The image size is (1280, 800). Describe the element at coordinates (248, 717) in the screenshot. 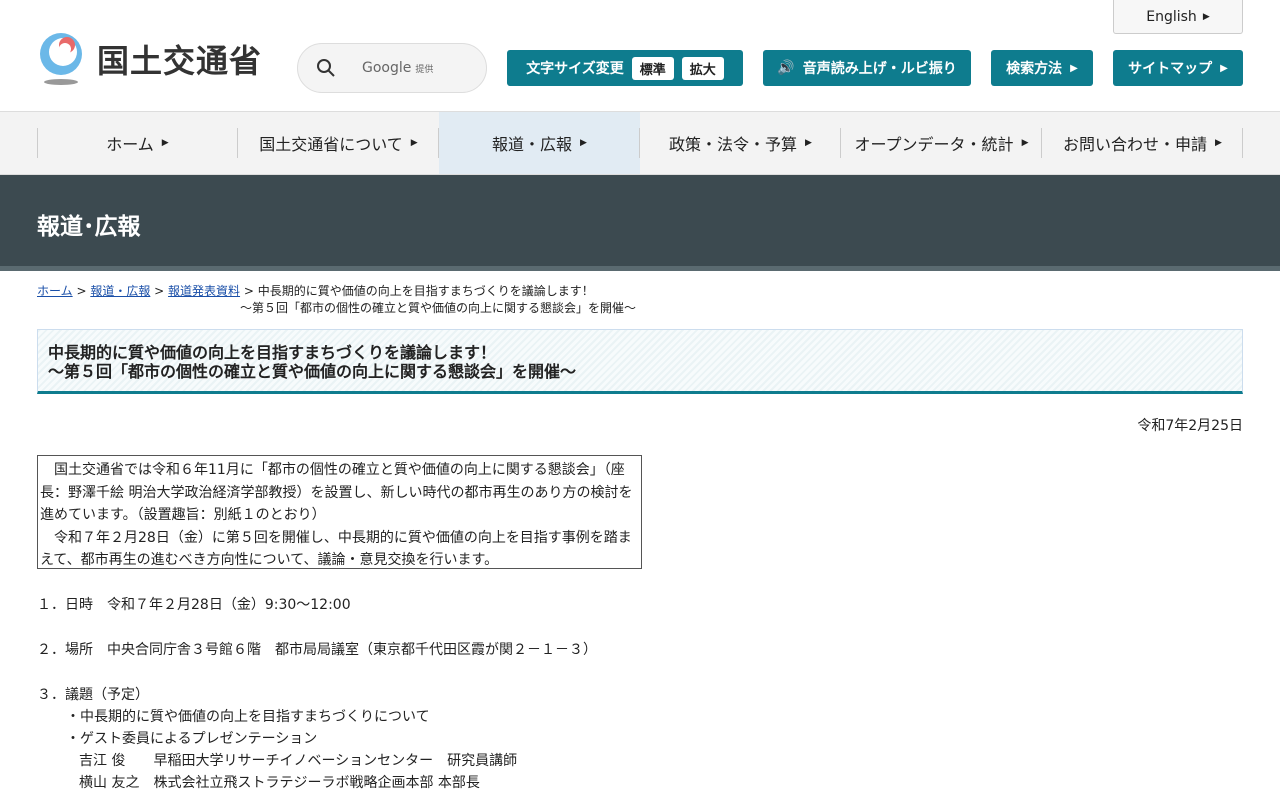

I see `agenda-item: ・中長期的に質や価値の向上を目指すまちづくりについて` at that location.